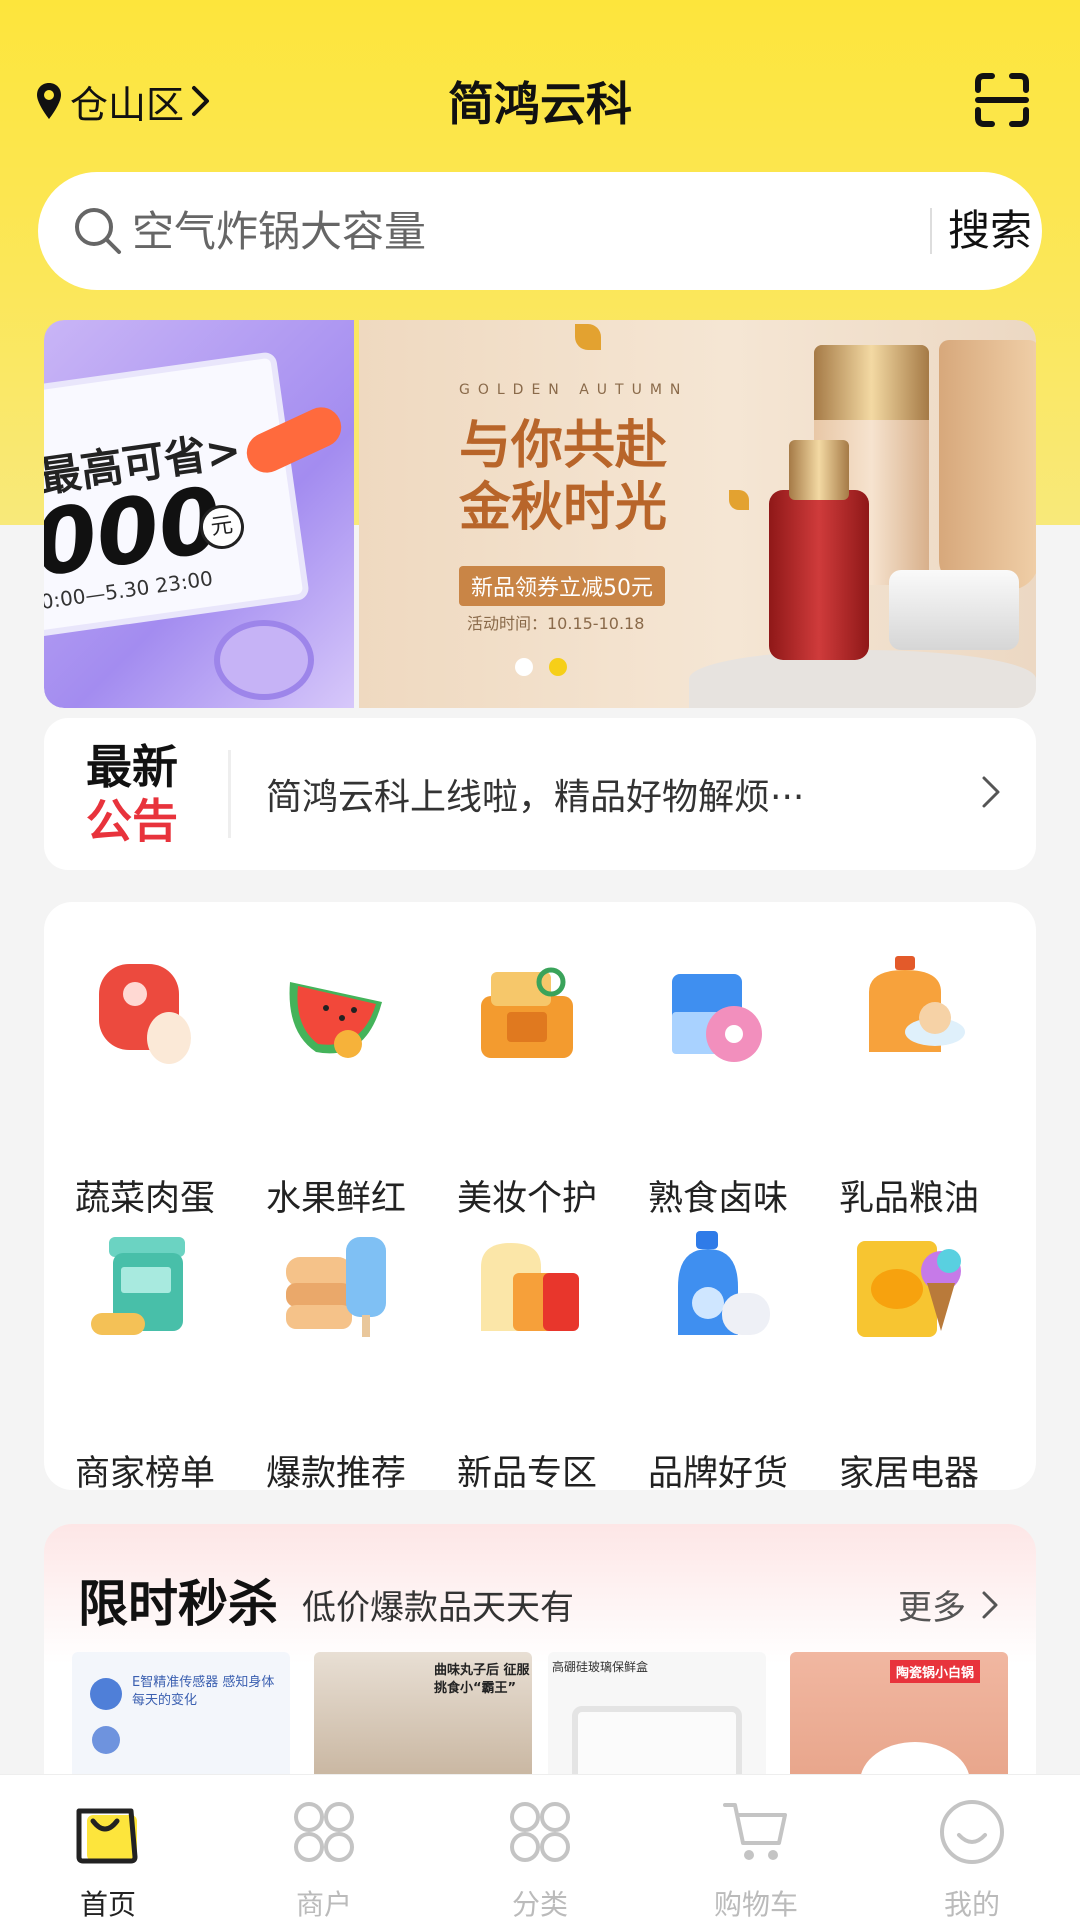 This screenshot has height=1920, width=1080. Describe the element at coordinates (862, 679) in the screenshot. I see `product-stage-graphic` at that location.